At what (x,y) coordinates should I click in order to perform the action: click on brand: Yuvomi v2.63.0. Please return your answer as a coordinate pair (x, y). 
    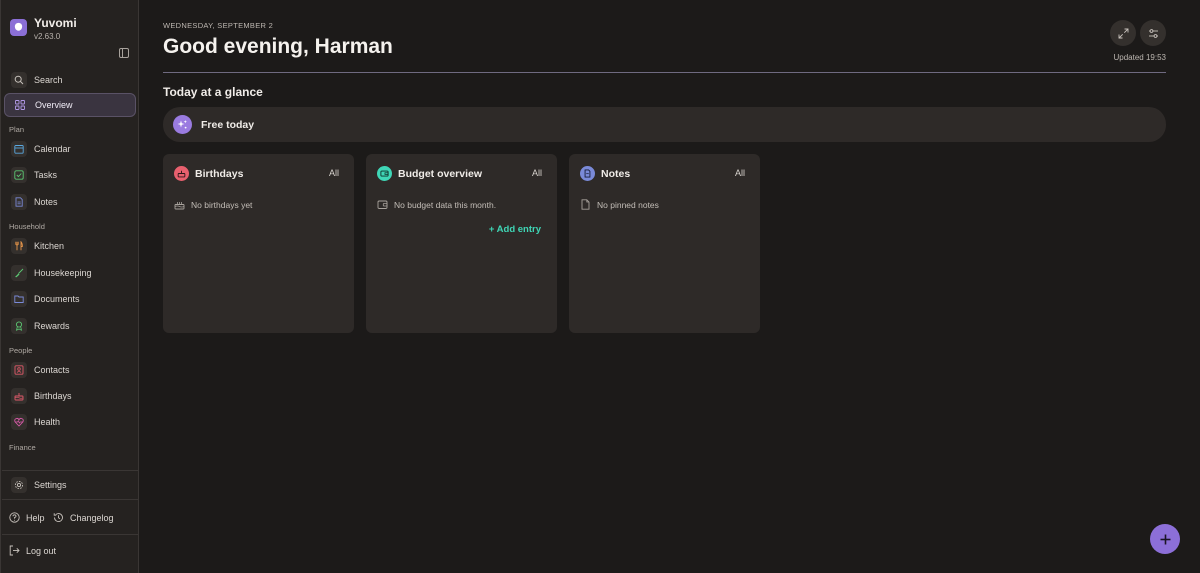
    Looking at the image, I should click on (43, 29).